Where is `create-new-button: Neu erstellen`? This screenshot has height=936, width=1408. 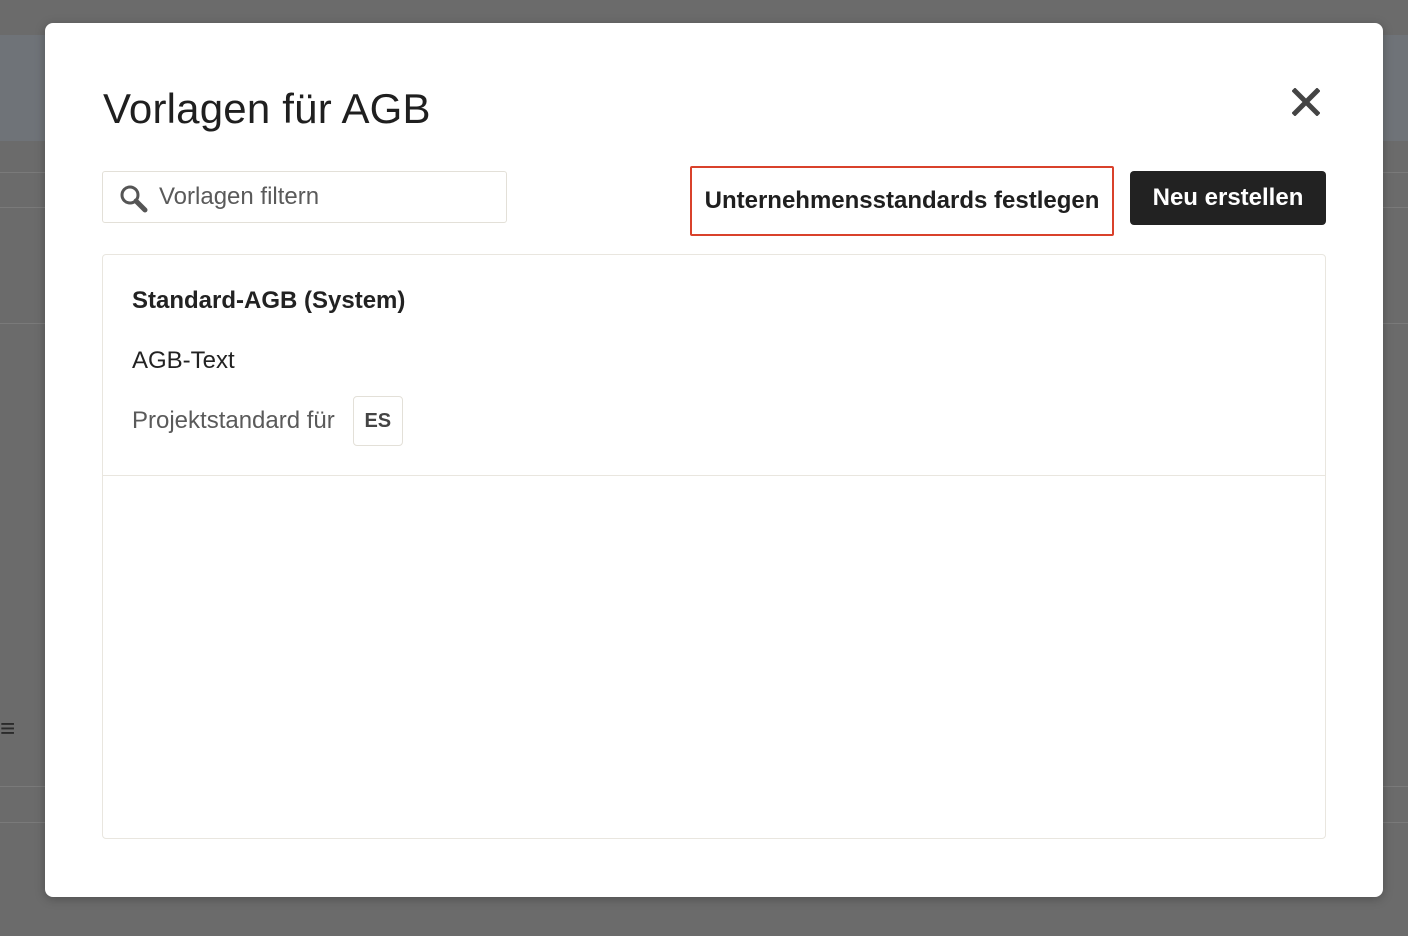
create-new-button: Neu erstellen is located at coordinates (1228, 198).